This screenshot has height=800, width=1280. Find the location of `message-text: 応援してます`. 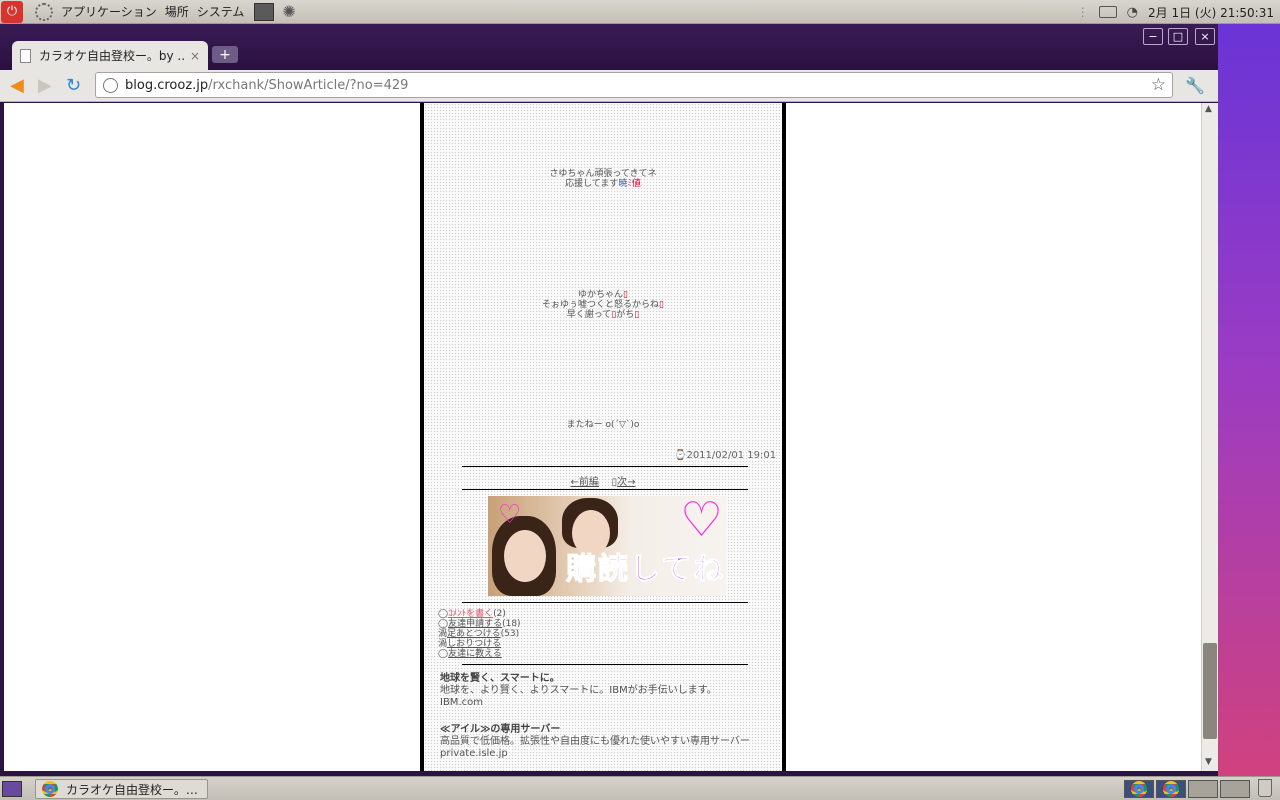

message-text: 応援してます is located at coordinates (592, 184).